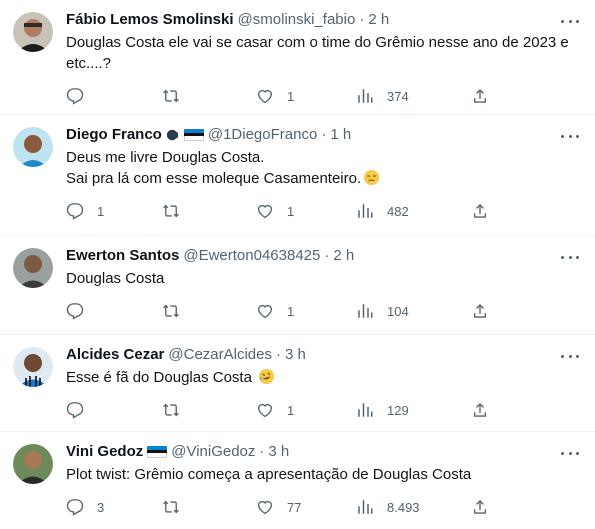  Describe the element at coordinates (267, 376) in the screenshot. I see `rolling-on-floor-laughing-icon` at that location.